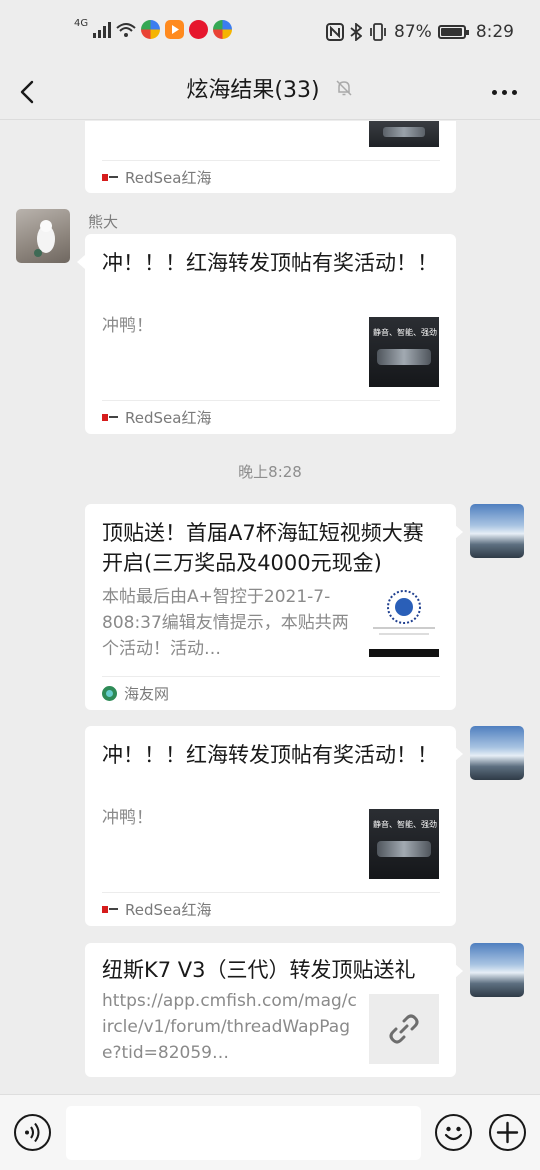 The width and height of the screenshot is (540, 1170). I want to click on plus-icon, so click(507, 1132).